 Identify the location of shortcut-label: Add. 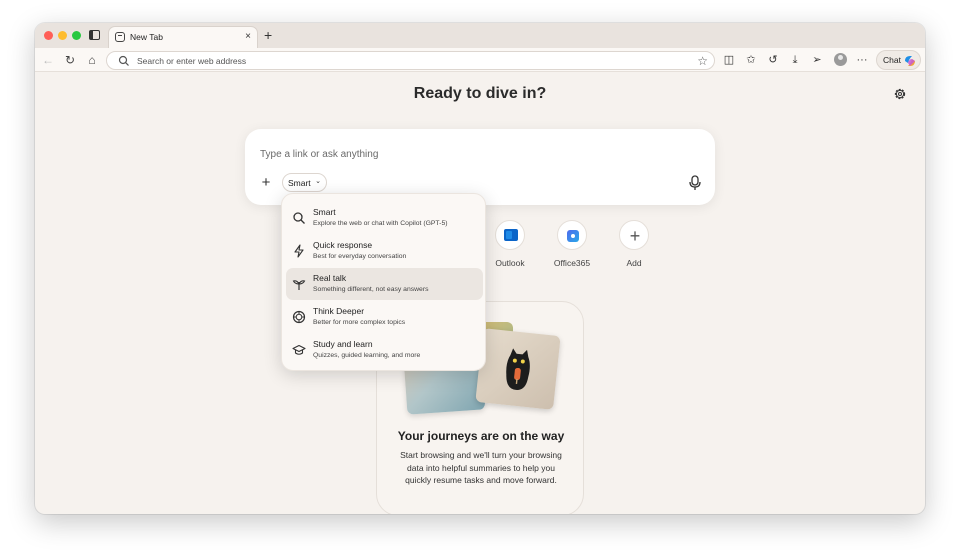
(634, 263).